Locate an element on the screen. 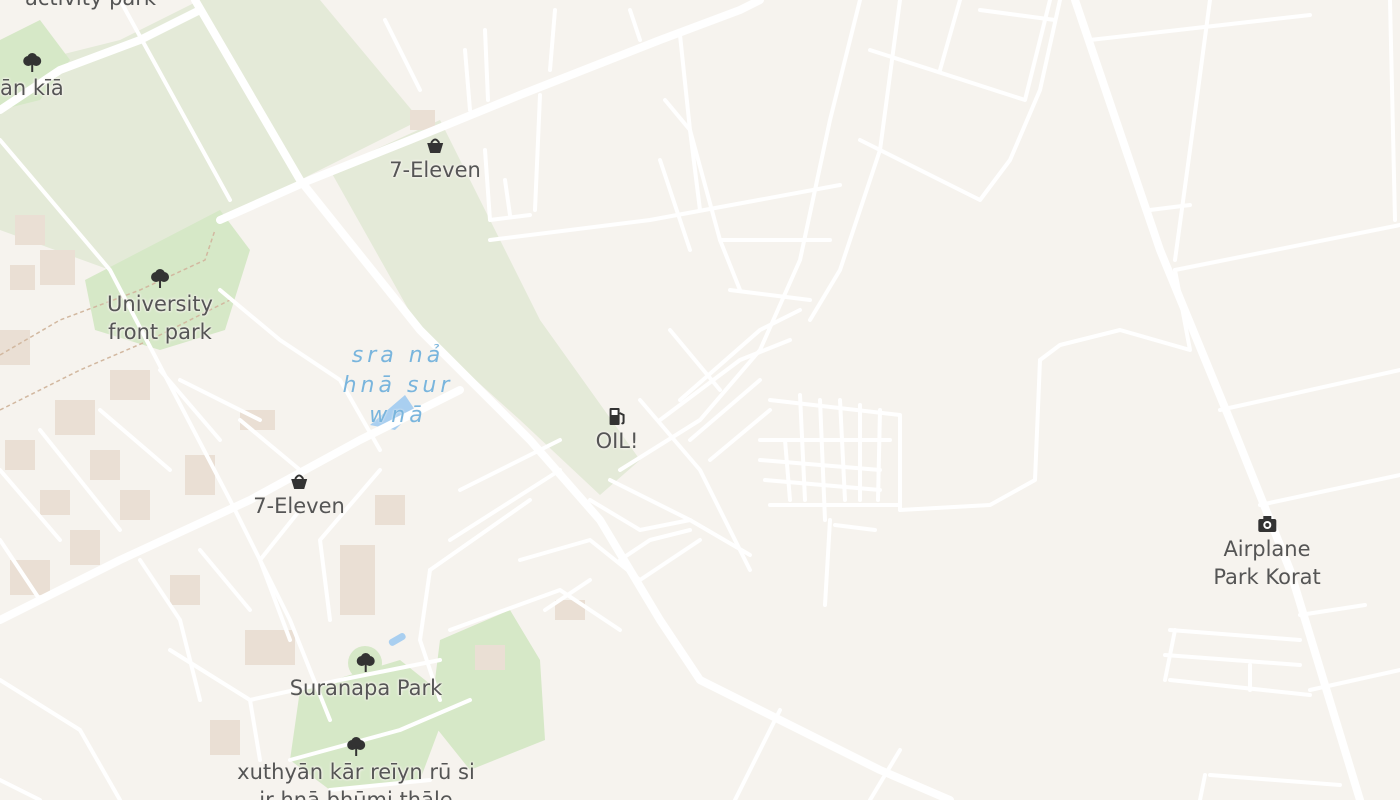 This screenshot has width=1400, height=800. university-park-label-line1: University is located at coordinates (160, 304).